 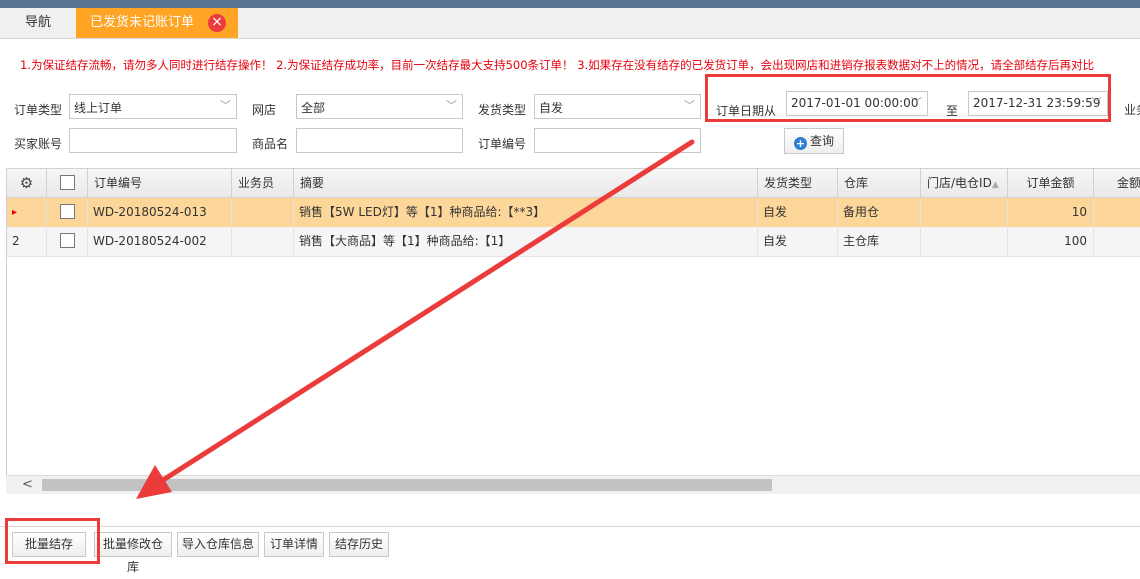 I want to click on select-all-checkbox, so click(x=67, y=182).